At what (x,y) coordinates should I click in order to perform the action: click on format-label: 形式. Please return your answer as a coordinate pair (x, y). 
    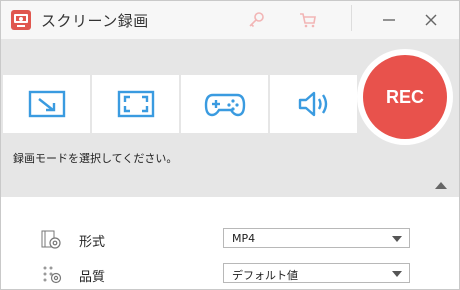
    Looking at the image, I should click on (92, 242).